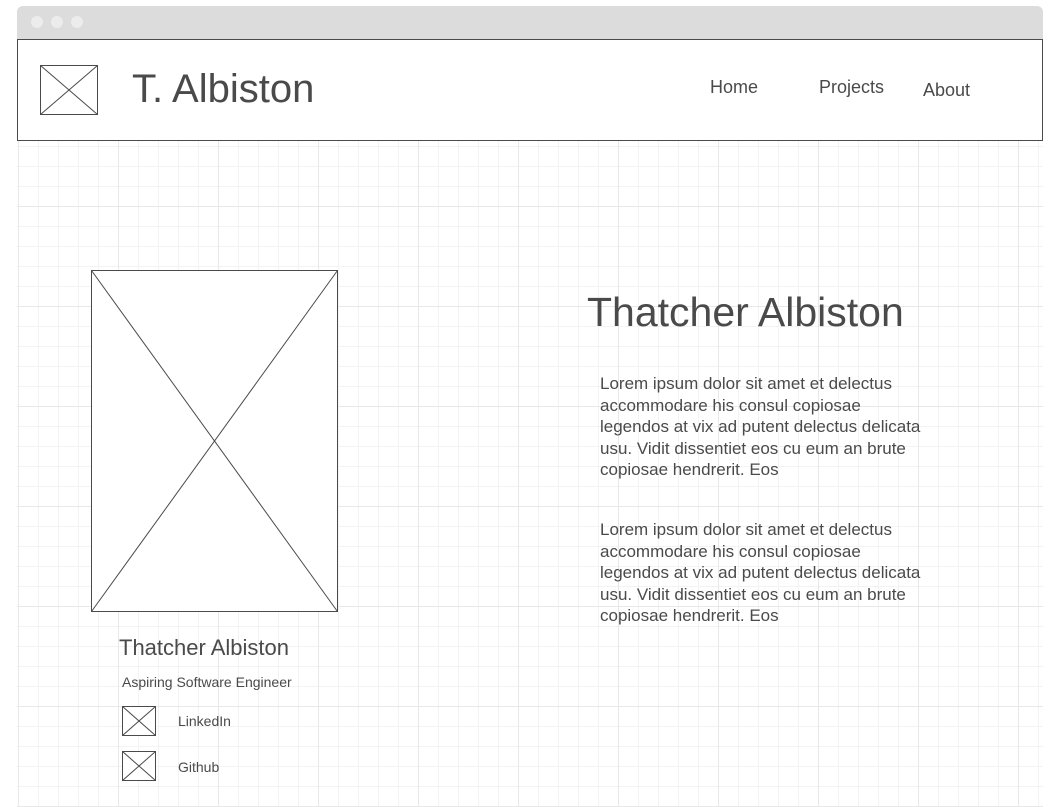 This screenshot has height=807, width=1062. What do you see at coordinates (530, 90) in the screenshot?
I see `site-header: T. Albiston Home Projects About` at bounding box center [530, 90].